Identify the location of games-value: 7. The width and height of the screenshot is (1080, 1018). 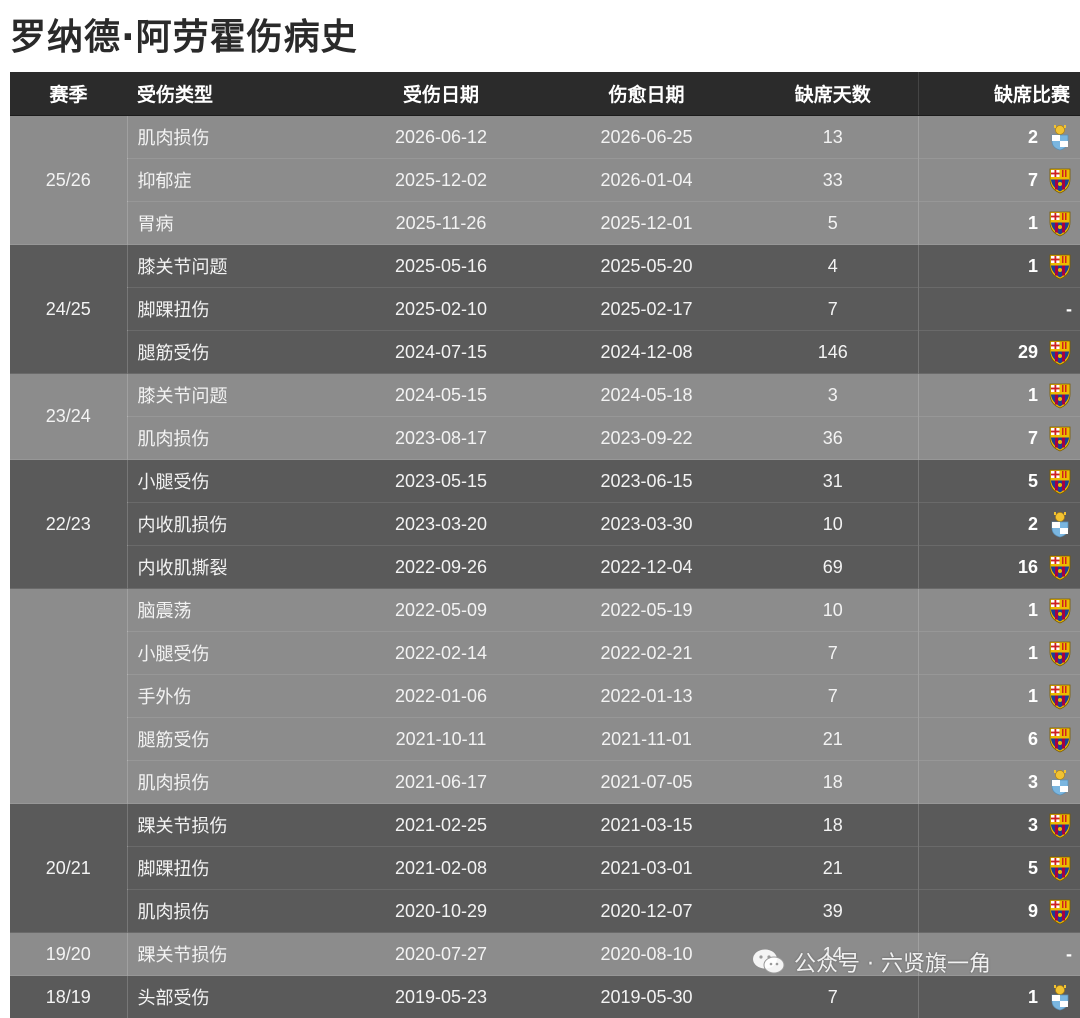
(1033, 180).